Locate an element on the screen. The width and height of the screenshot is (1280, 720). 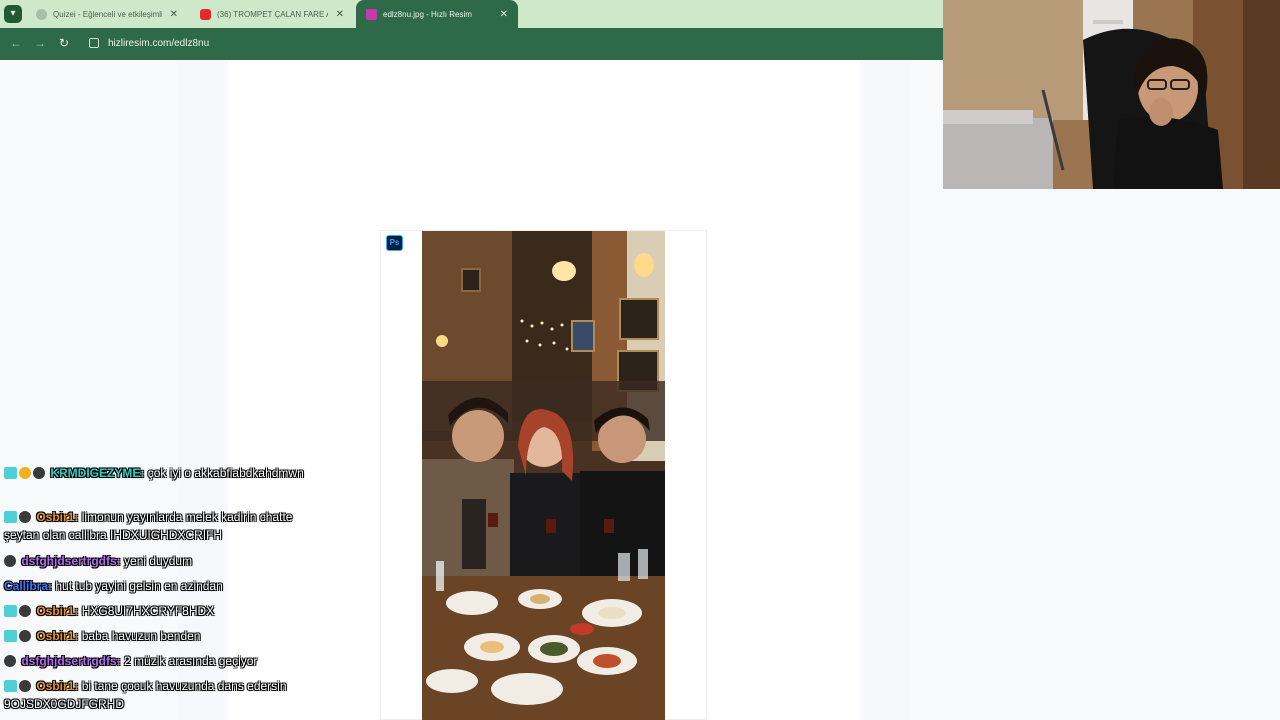
reload-icon: ↻ is located at coordinates (64, 43).